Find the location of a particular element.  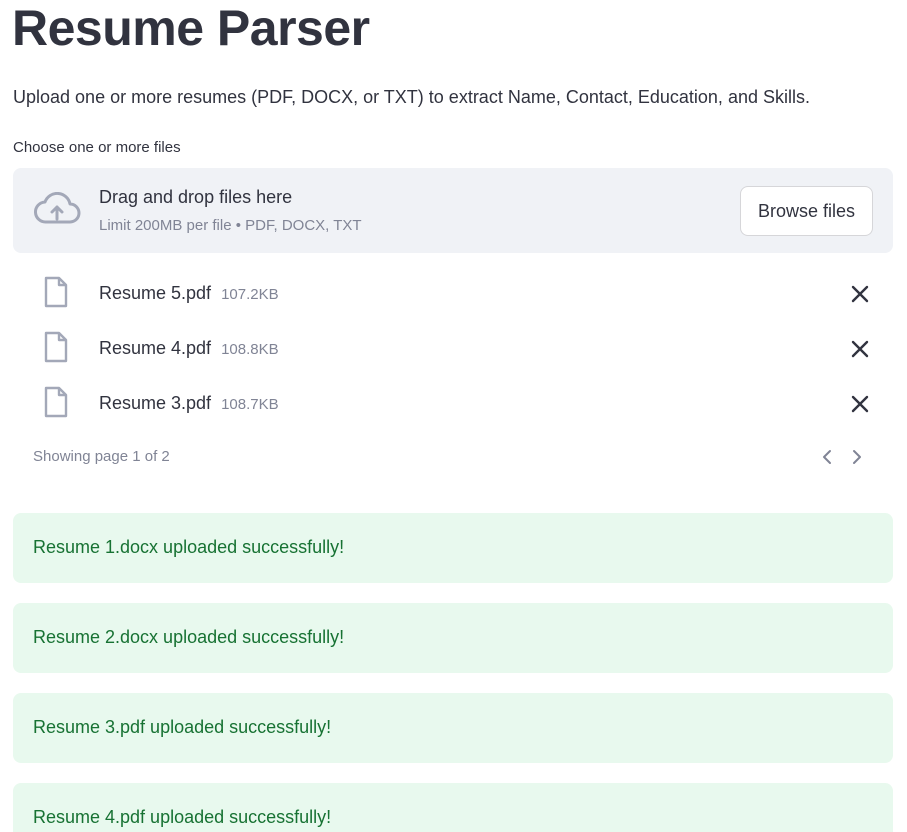

success-alert-text: Resume 2.docx uploaded successfully! is located at coordinates (189, 637).